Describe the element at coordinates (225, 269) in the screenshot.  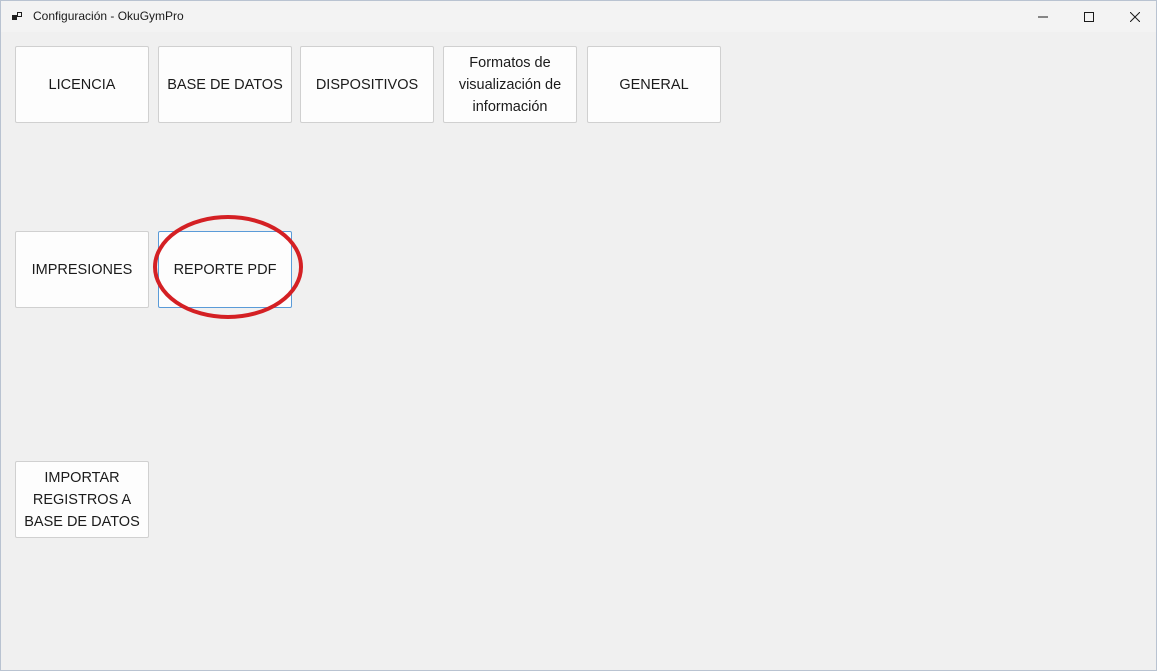
I see `reporte-pdf-button: REPORTE PDF` at that location.